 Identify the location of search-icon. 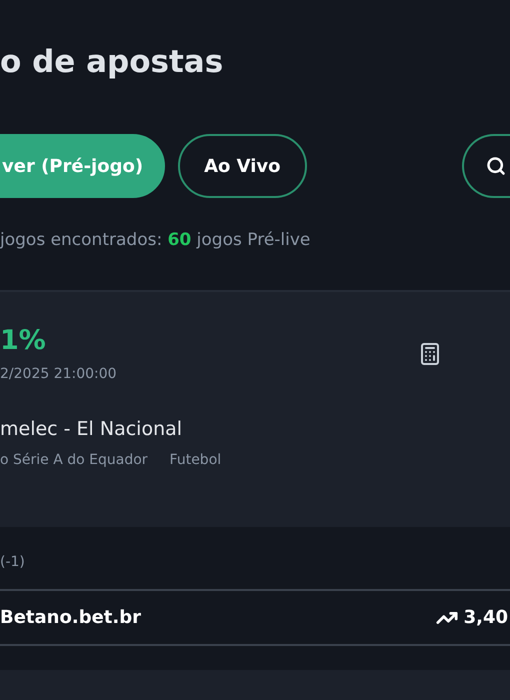
(496, 166).